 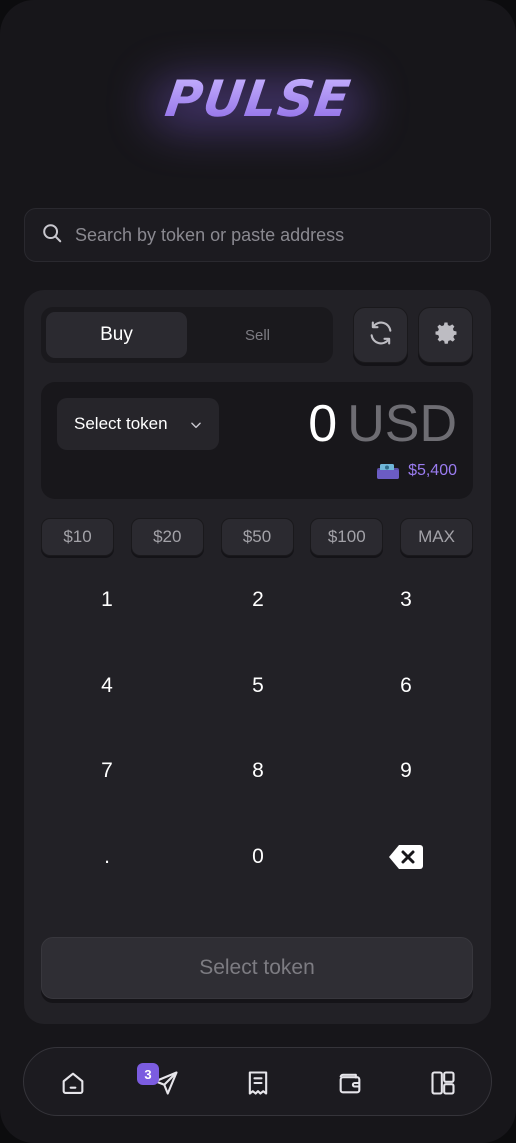 I want to click on amount-display: 0 USD, so click(x=382, y=424).